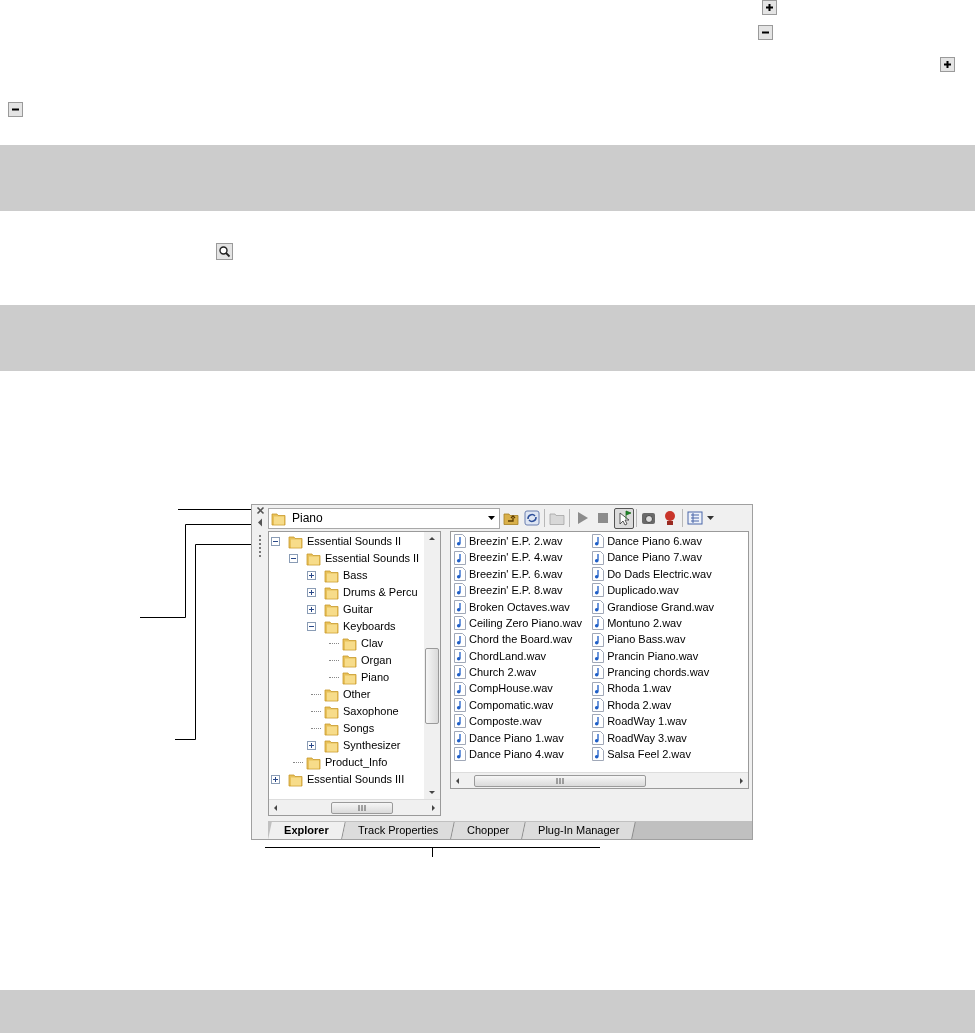 This screenshot has height=1033, width=978. I want to click on file-item: Dance Piano 6.wav, so click(653, 541).